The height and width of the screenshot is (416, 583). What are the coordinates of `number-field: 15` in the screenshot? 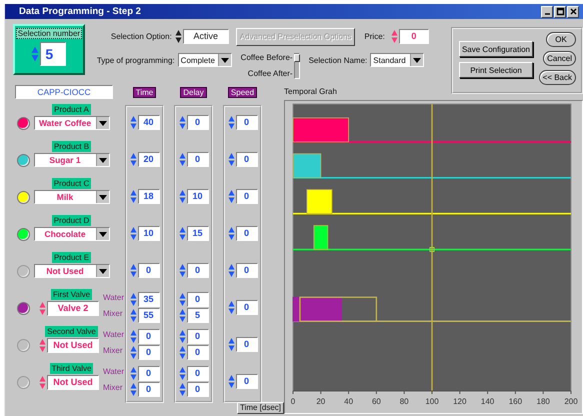 It's located at (197, 233).